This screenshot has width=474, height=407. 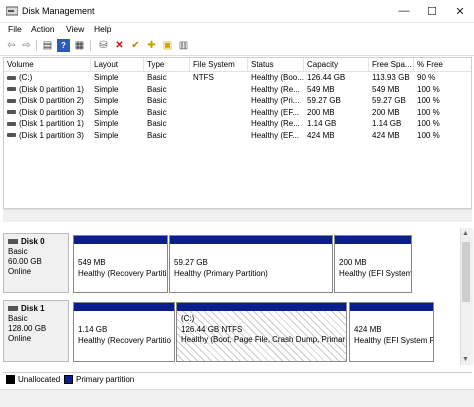 What do you see at coordinates (103, 45) in the screenshot?
I see `connect-disk-icon: ⛁` at bounding box center [103, 45].